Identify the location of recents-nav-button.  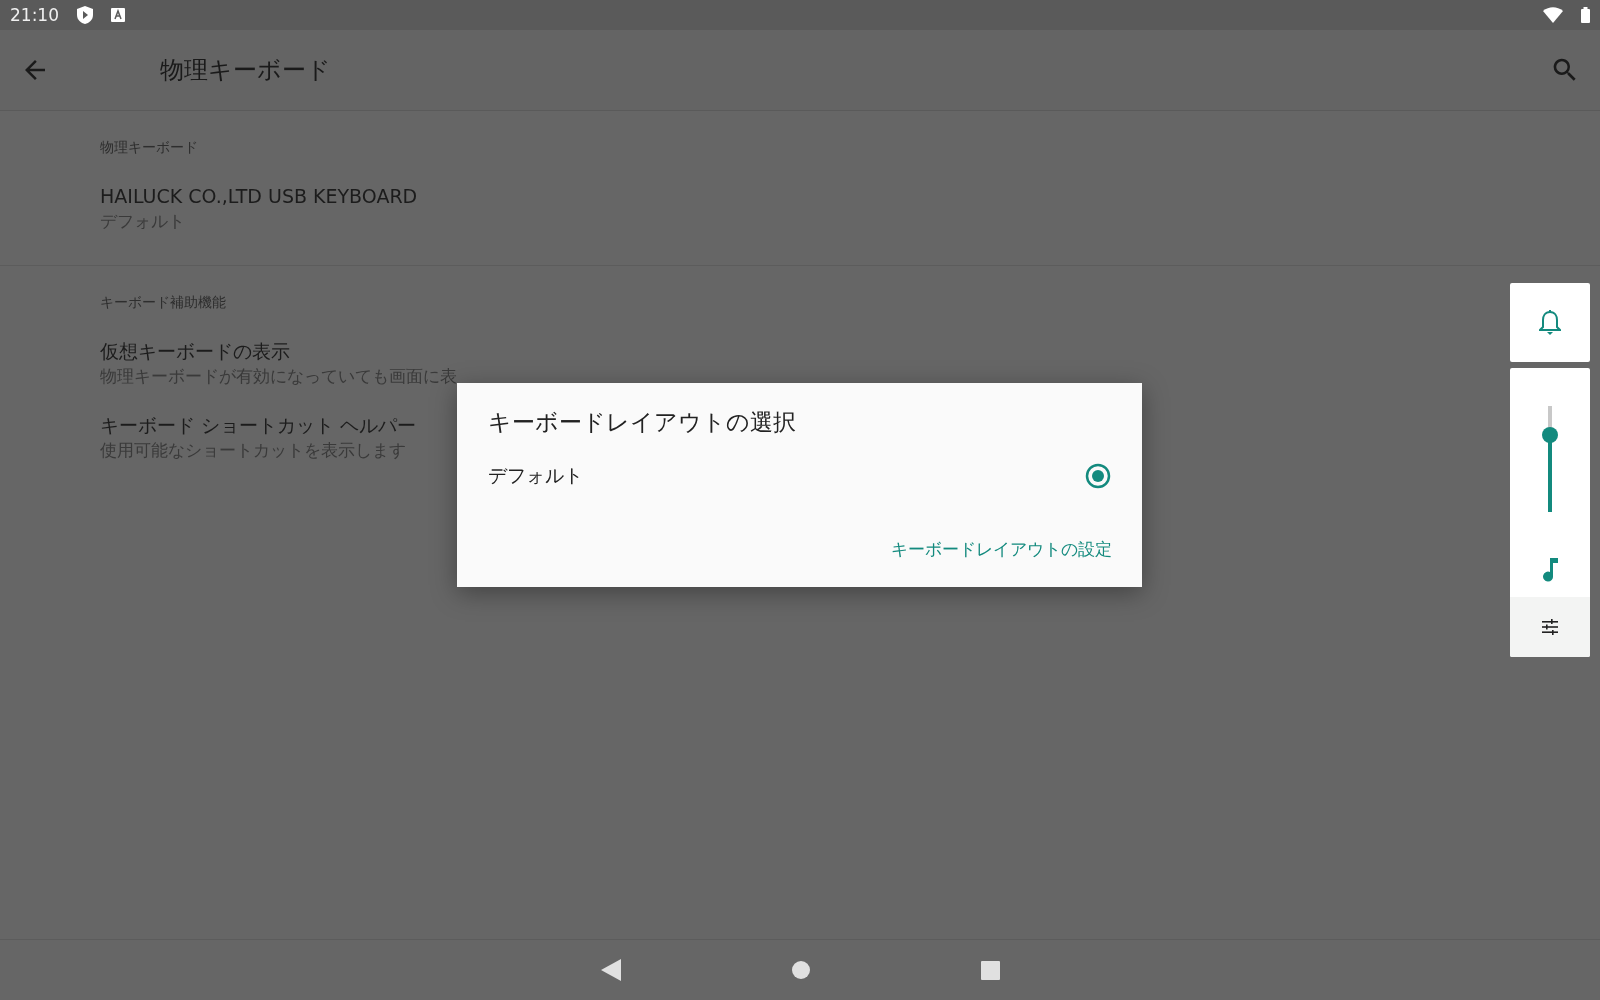
(990, 970).